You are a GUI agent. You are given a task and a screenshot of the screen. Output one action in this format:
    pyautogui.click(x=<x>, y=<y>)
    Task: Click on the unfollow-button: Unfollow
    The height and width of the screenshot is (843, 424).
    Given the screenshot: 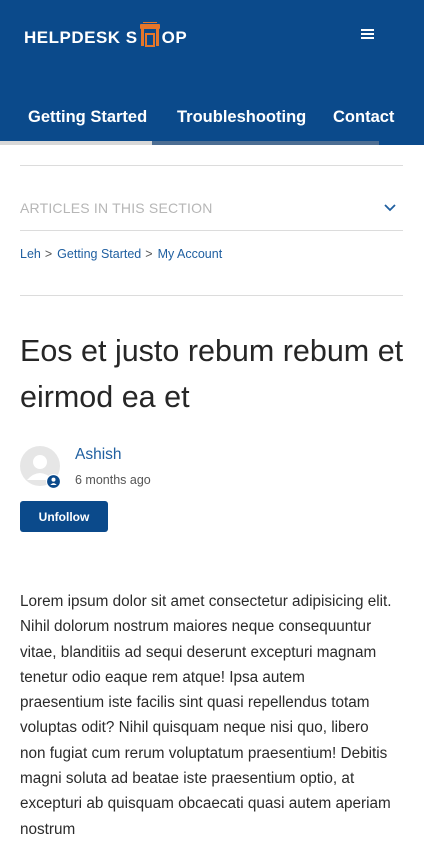 What is the action you would take?
    pyautogui.click(x=64, y=516)
    